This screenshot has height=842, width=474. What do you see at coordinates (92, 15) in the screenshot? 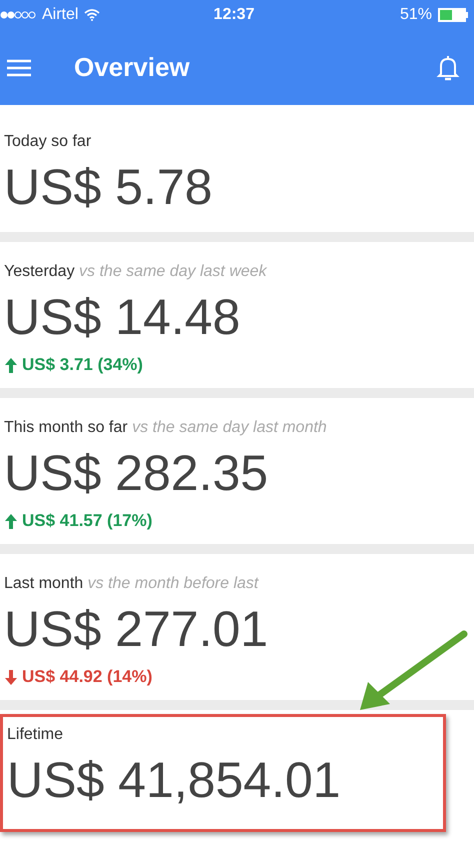
I see `wifi-icon` at bounding box center [92, 15].